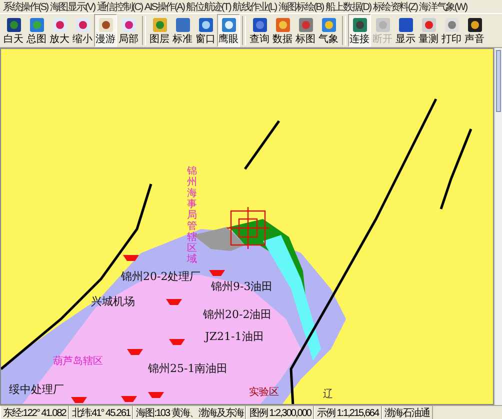  What do you see at coordinates (451, 30) in the screenshot?
I see `toolbar-button: 打印` at bounding box center [451, 30].